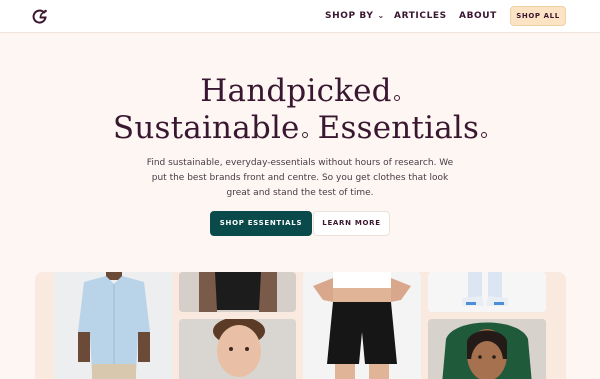 The image size is (600, 379). Describe the element at coordinates (487, 292) in the screenshot. I see `gallery-photo-sneakers` at that location.